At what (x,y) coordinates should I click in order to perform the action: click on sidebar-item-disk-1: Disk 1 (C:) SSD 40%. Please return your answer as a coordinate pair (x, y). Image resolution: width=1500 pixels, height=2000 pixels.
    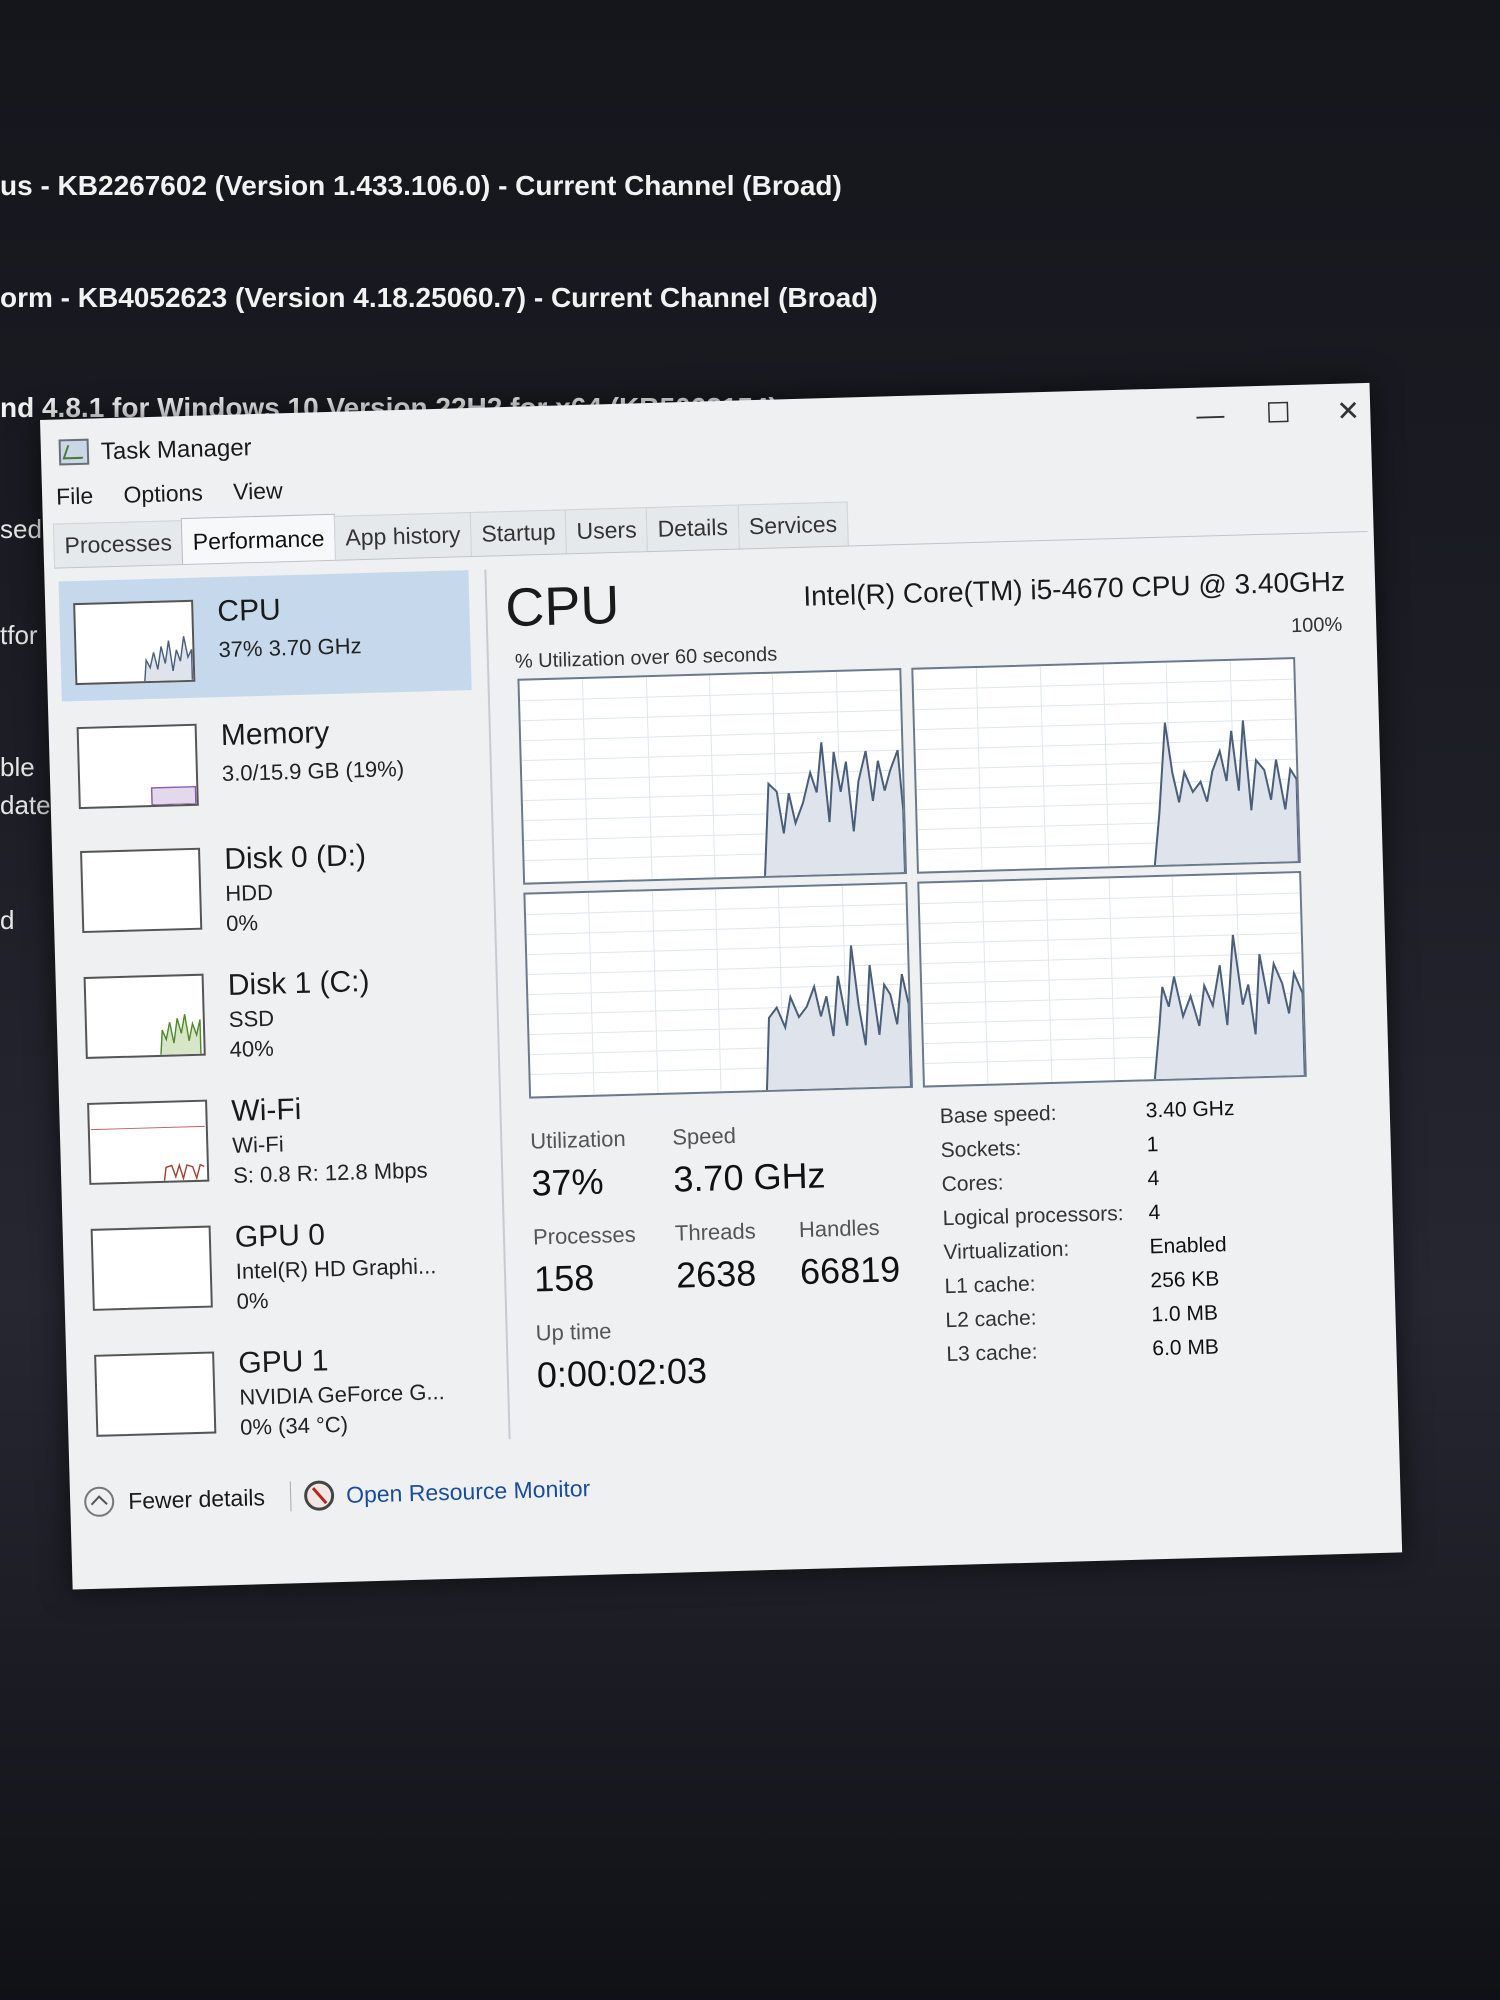
    Looking at the image, I should click on (275, 1009).